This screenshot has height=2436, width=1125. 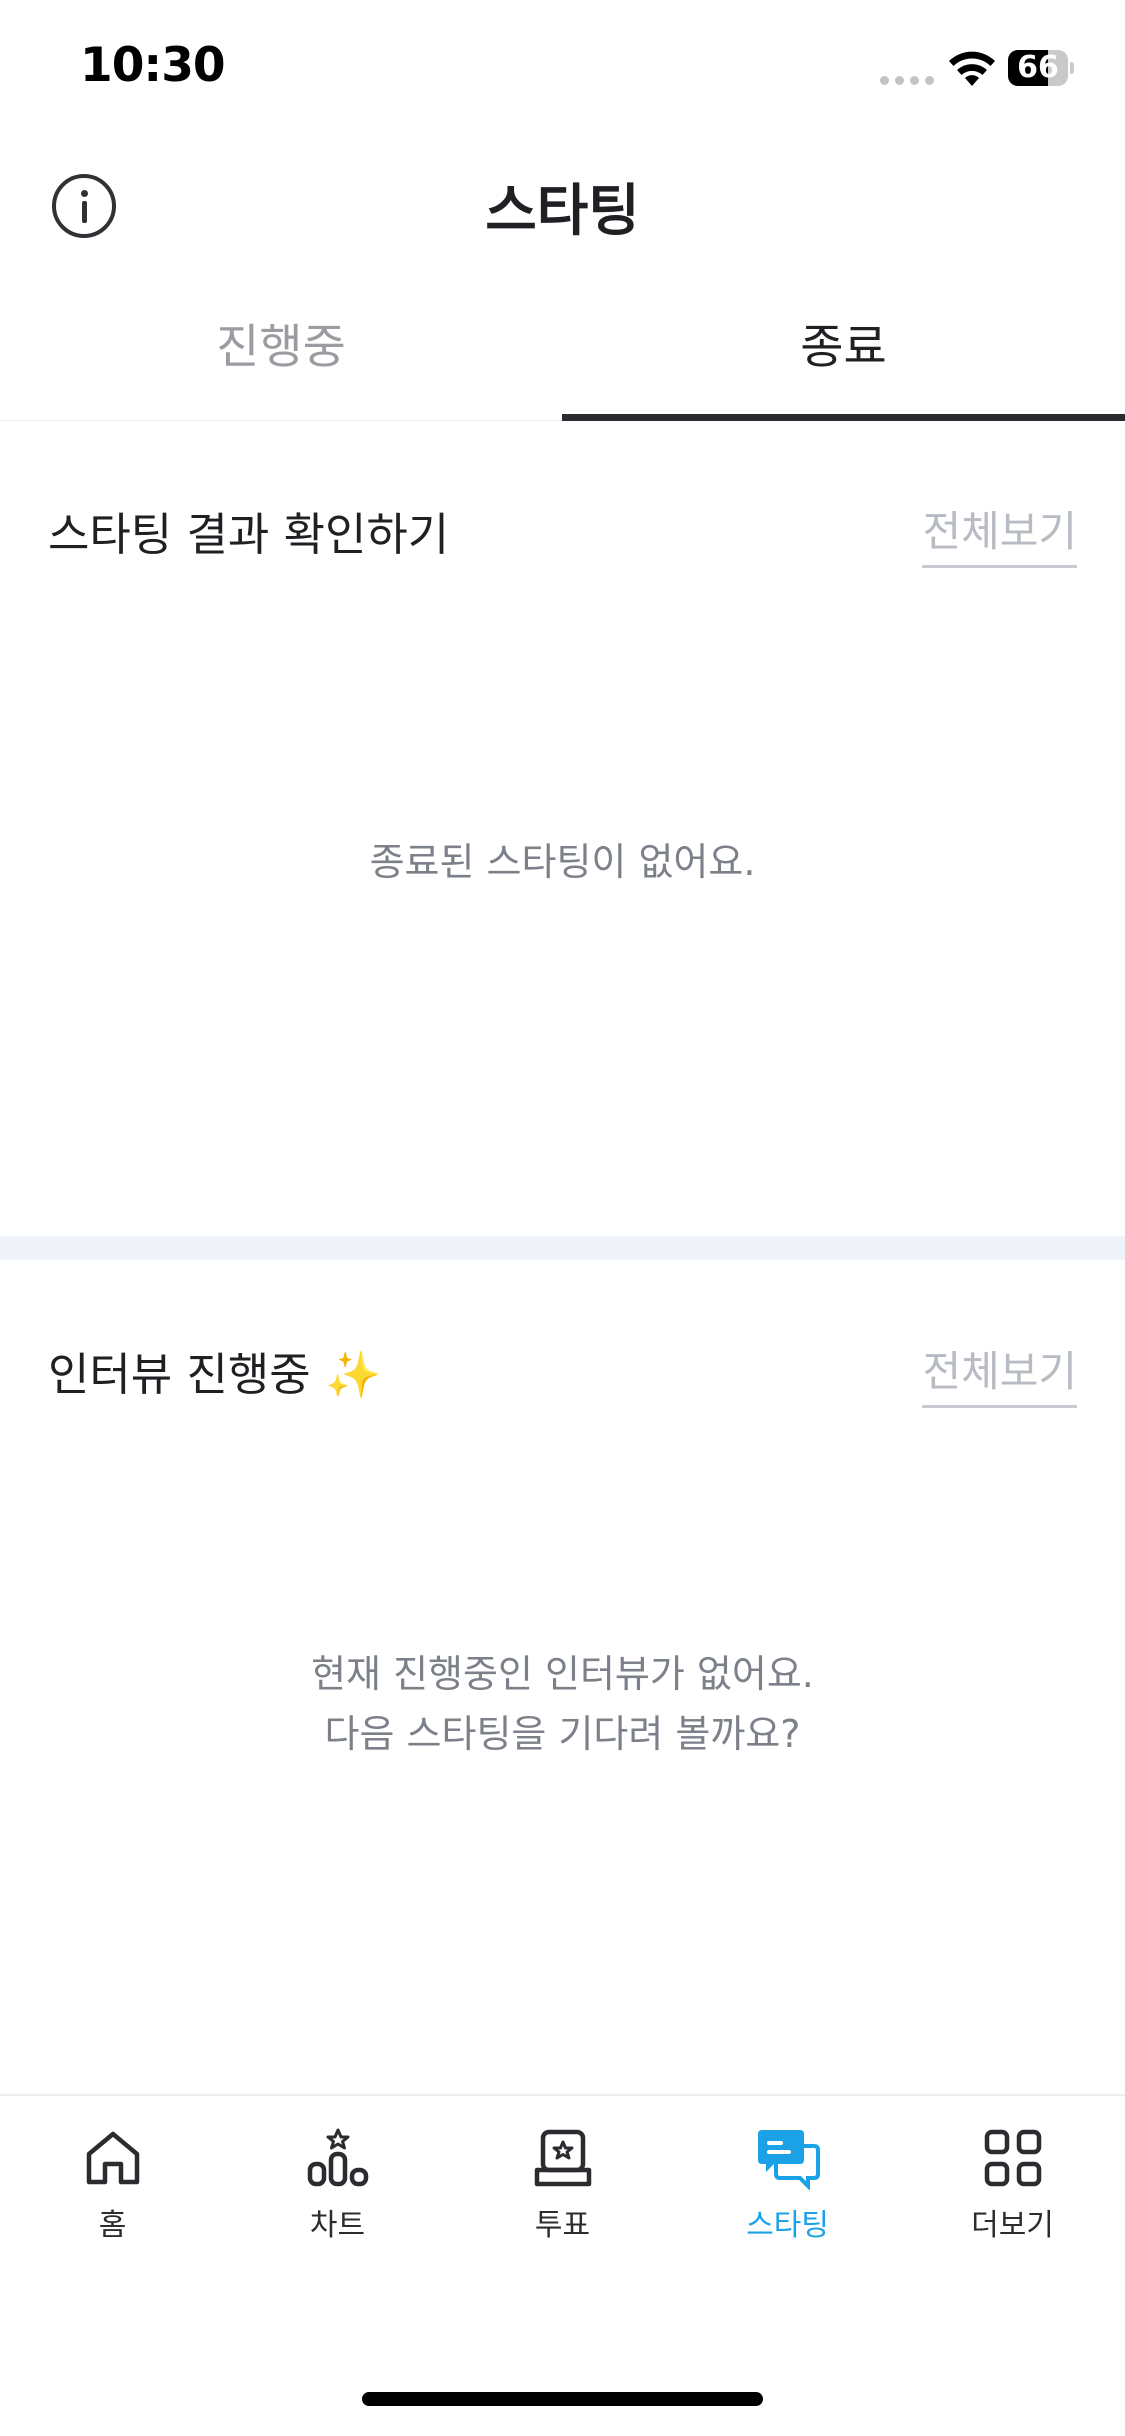 I want to click on section-divider, so click(x=562, y=1248).